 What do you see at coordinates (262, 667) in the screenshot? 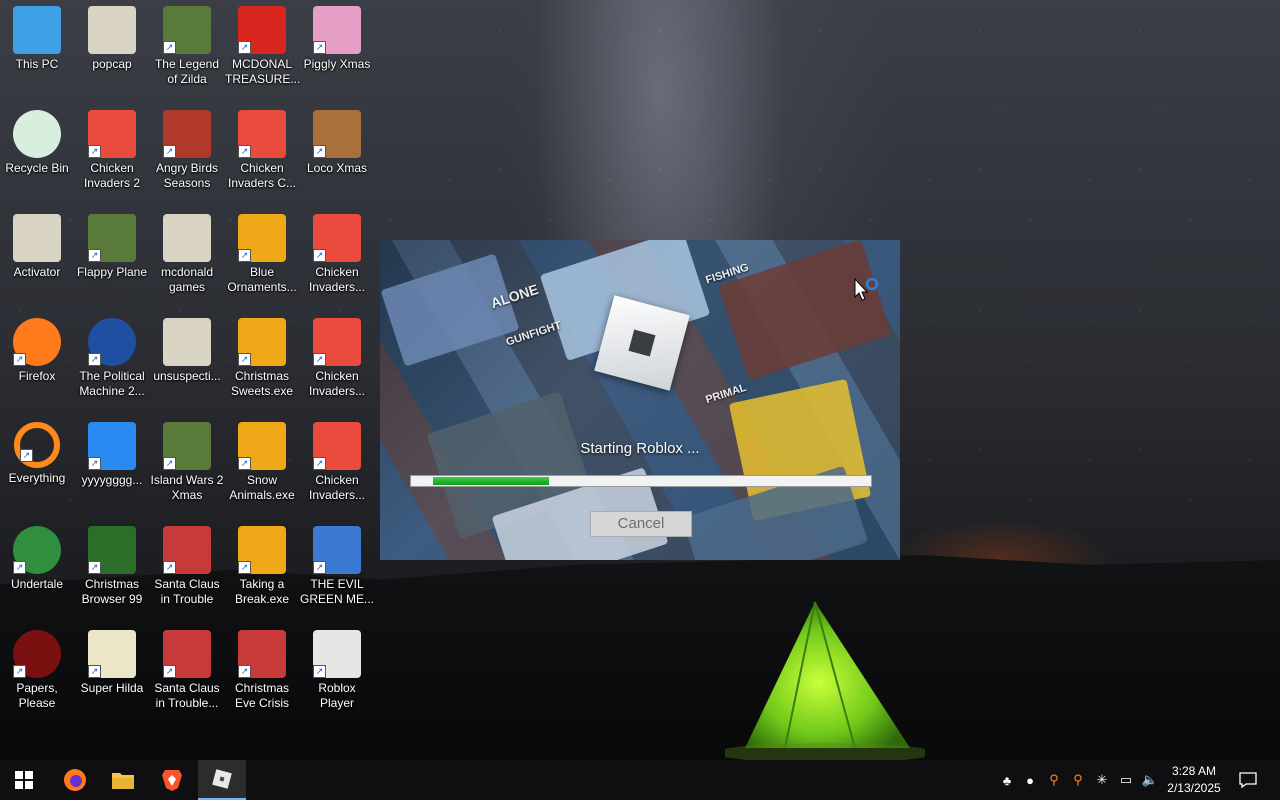
I see `desktop-icon: ↗ Christmas Eve Crisis` at bounding box center [262, 667].